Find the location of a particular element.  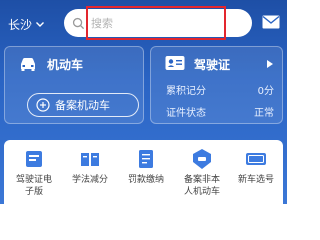

search-icon is located at coordinates (78, 23).